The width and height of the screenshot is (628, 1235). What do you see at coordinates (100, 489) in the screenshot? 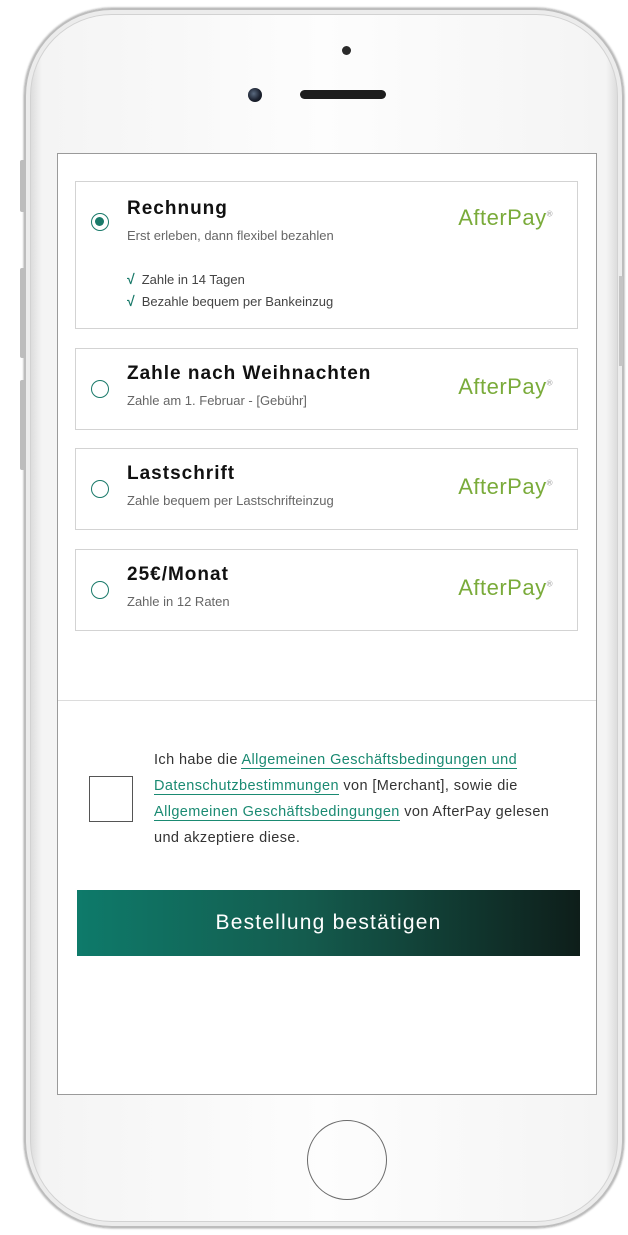
I see `radio-lastschrift` at bounding box center [100, 489].